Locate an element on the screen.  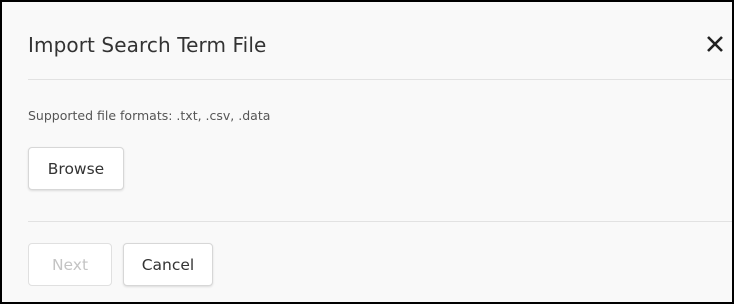
dialog-title: Import Search Term File is located at coordinates (147, 45).